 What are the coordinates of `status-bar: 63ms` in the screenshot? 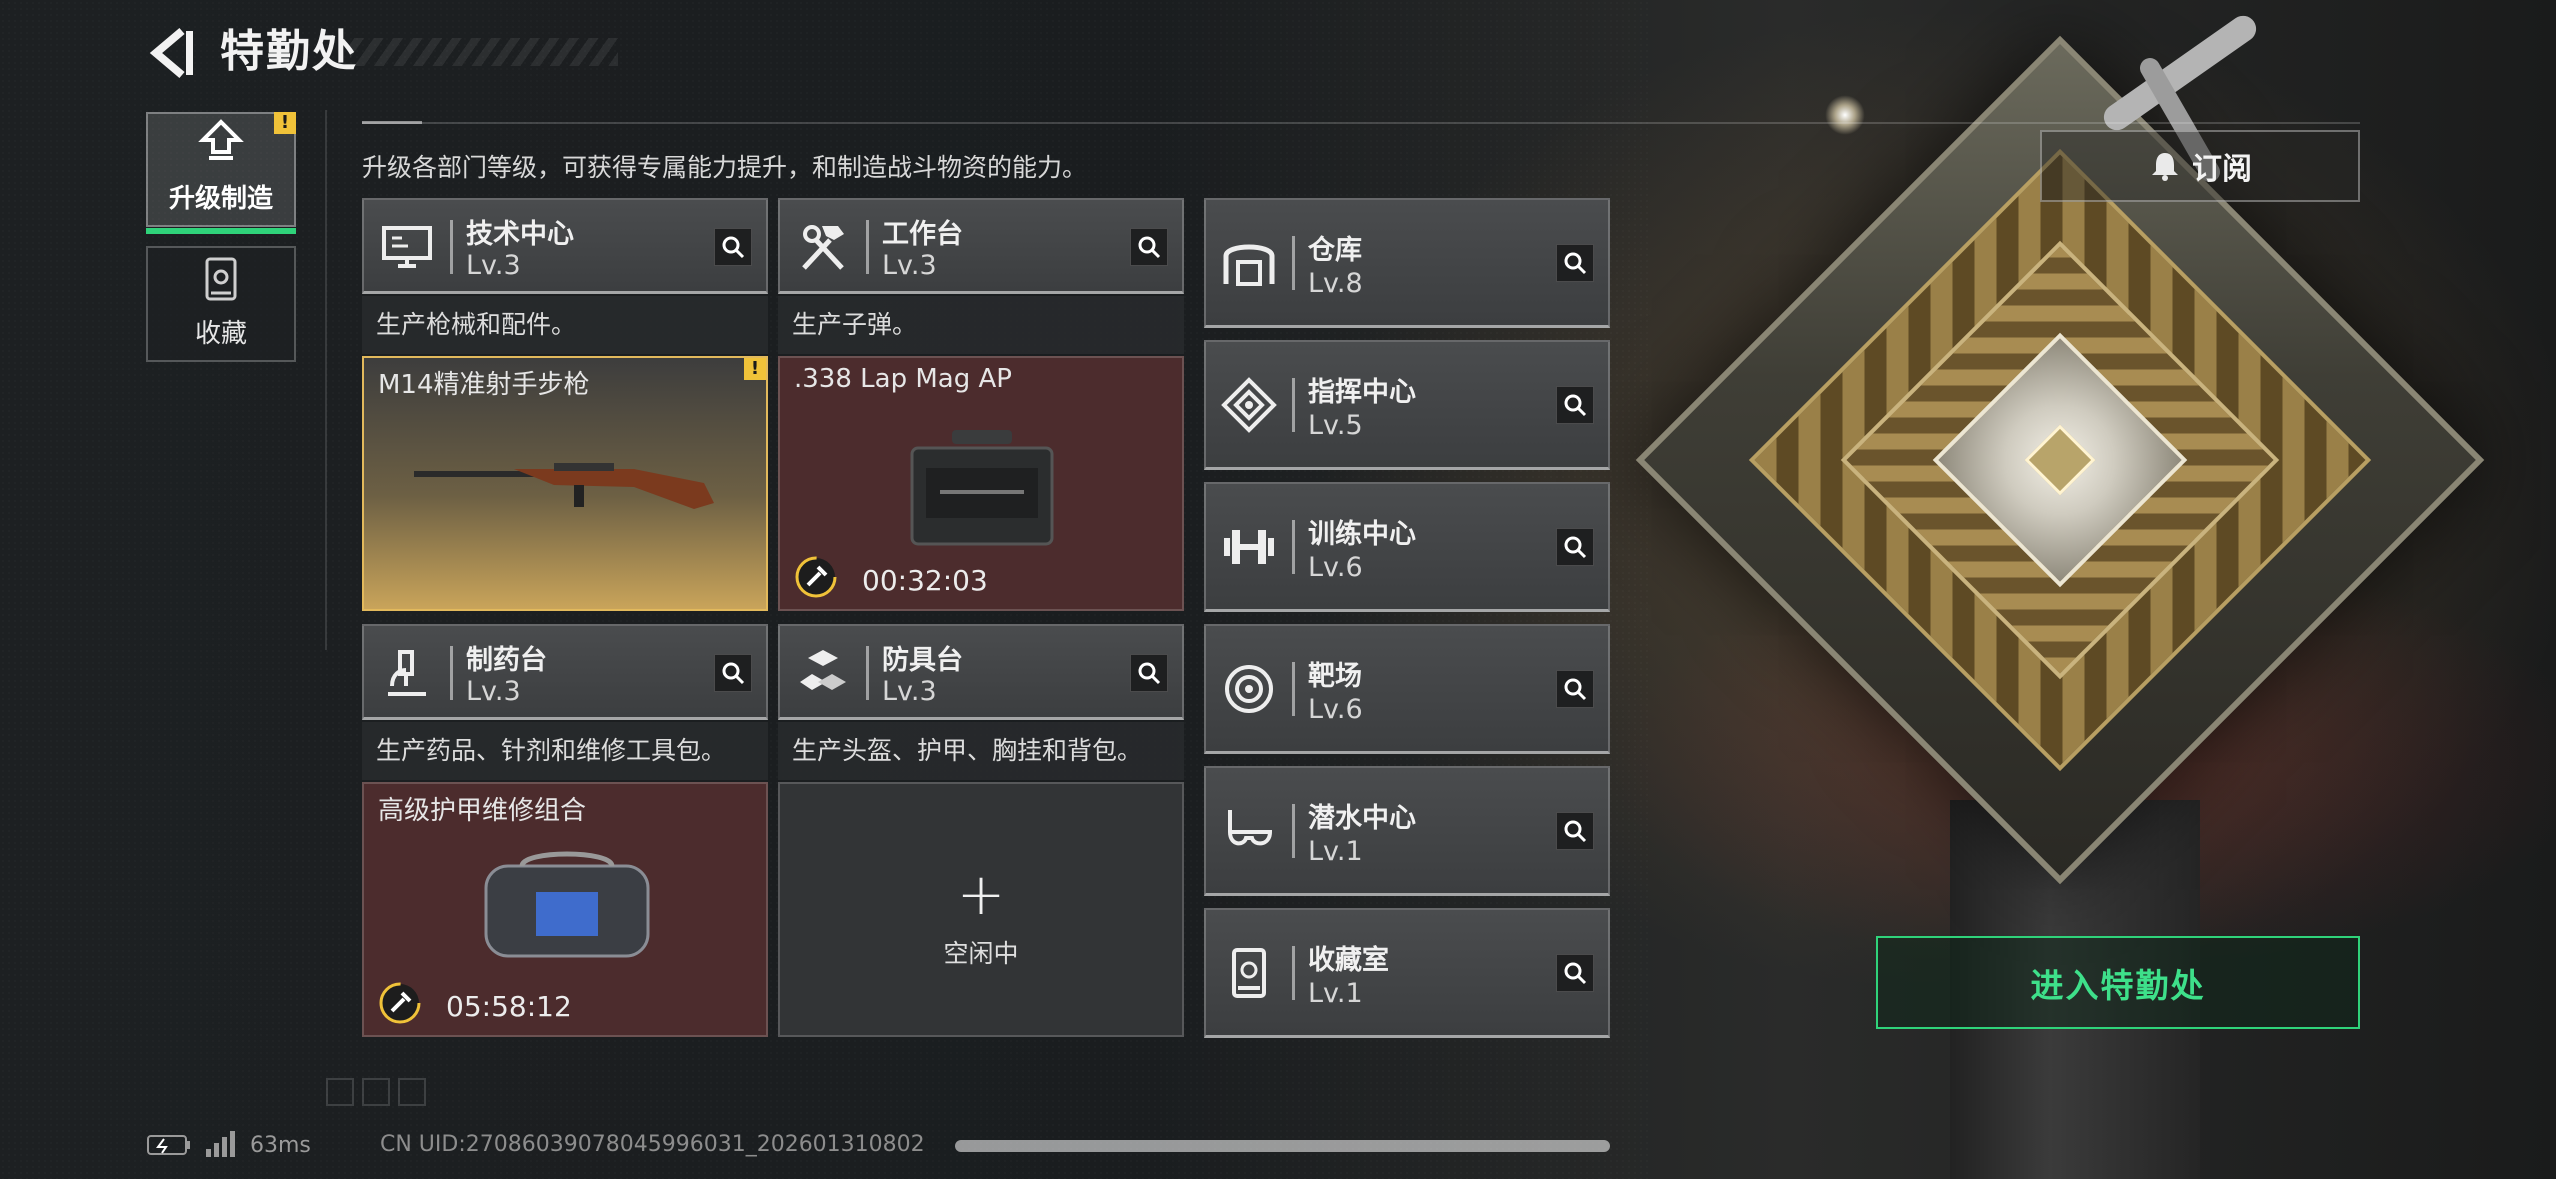 It's located at (228, 1145).